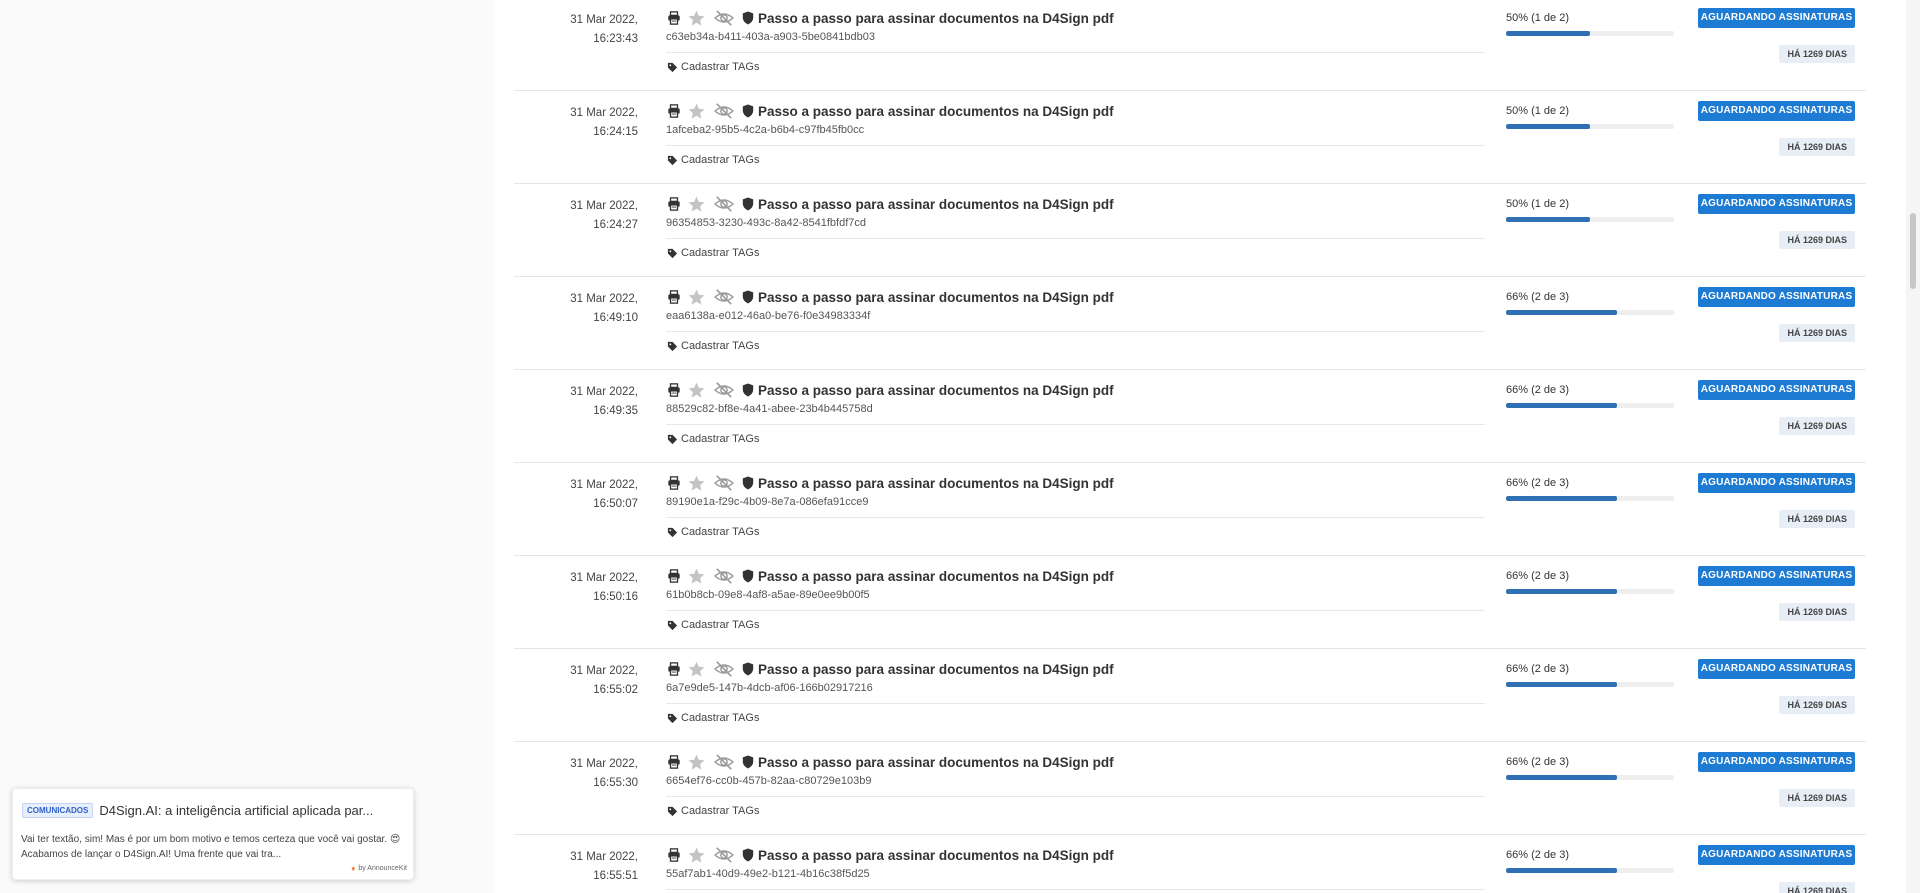 Image resolution: width=1920 pixels, height=893 pixels. I want to click on announcement-footer: ♦ by AnnounceKit, so click(379, 868).